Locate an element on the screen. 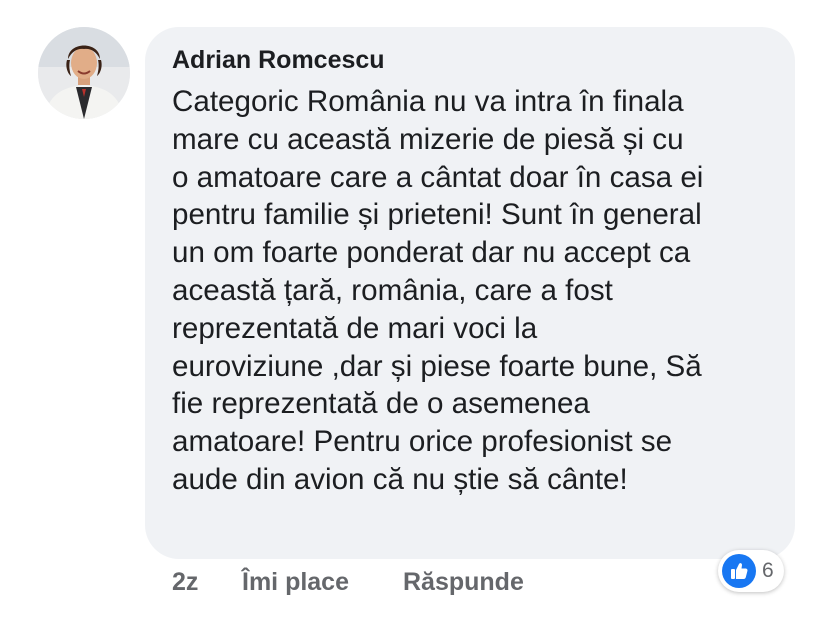 Image resolution: width=830 pixels, height=617 pixels. comment-text-line: o amatoare care a cântat doar în casa ei is located at coordinates (438, 177).